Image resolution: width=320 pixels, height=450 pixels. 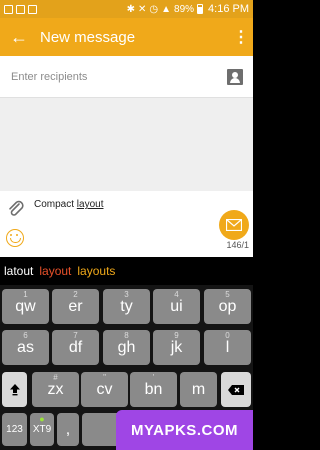 I want to click on app-bar: ← New message ⋮, so click(x=126, y=37).